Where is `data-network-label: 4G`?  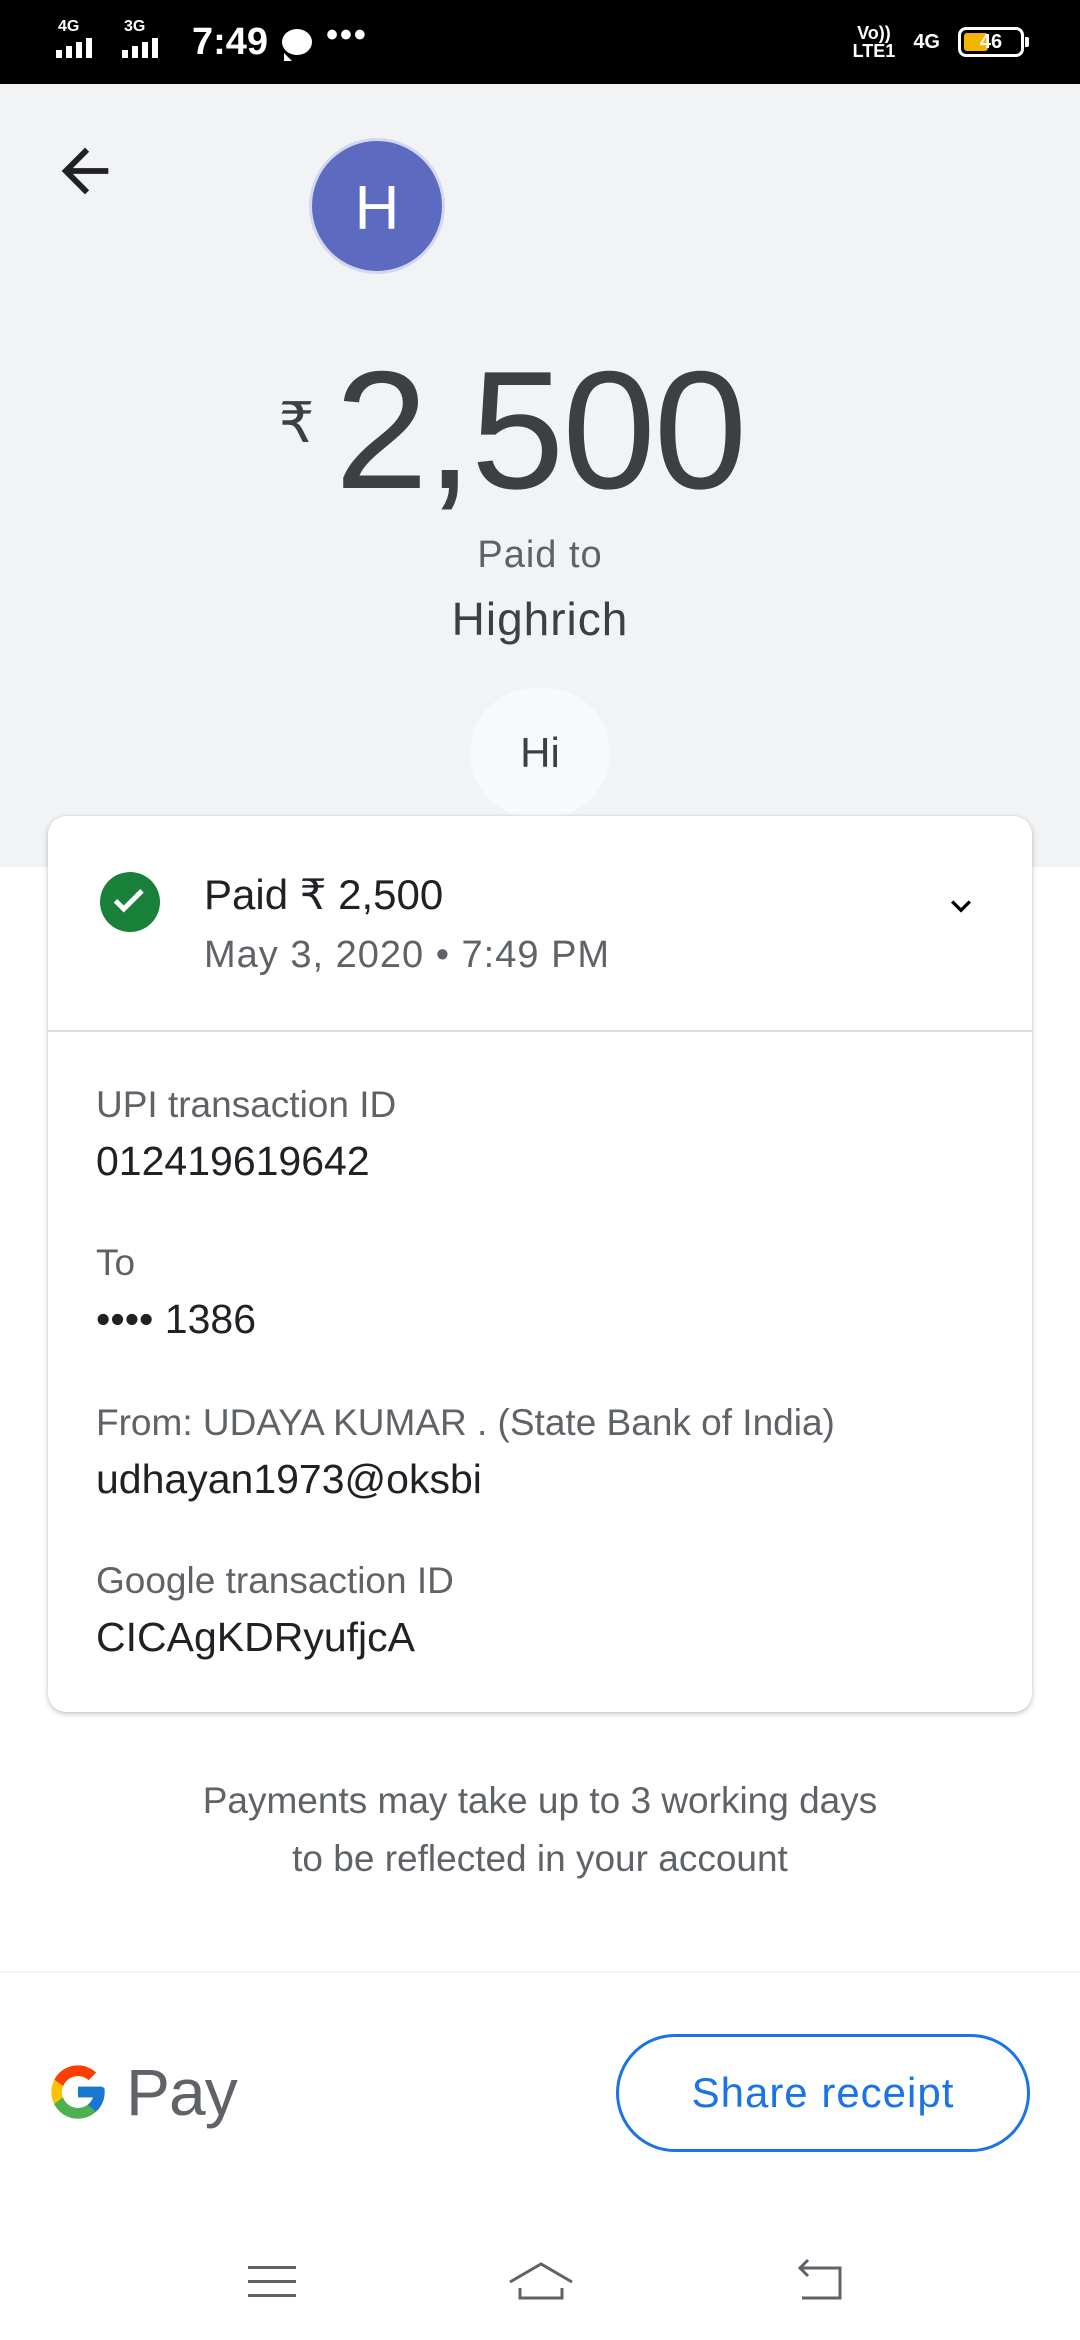
data-network-label: 4G is located at coordinates (926, 41).